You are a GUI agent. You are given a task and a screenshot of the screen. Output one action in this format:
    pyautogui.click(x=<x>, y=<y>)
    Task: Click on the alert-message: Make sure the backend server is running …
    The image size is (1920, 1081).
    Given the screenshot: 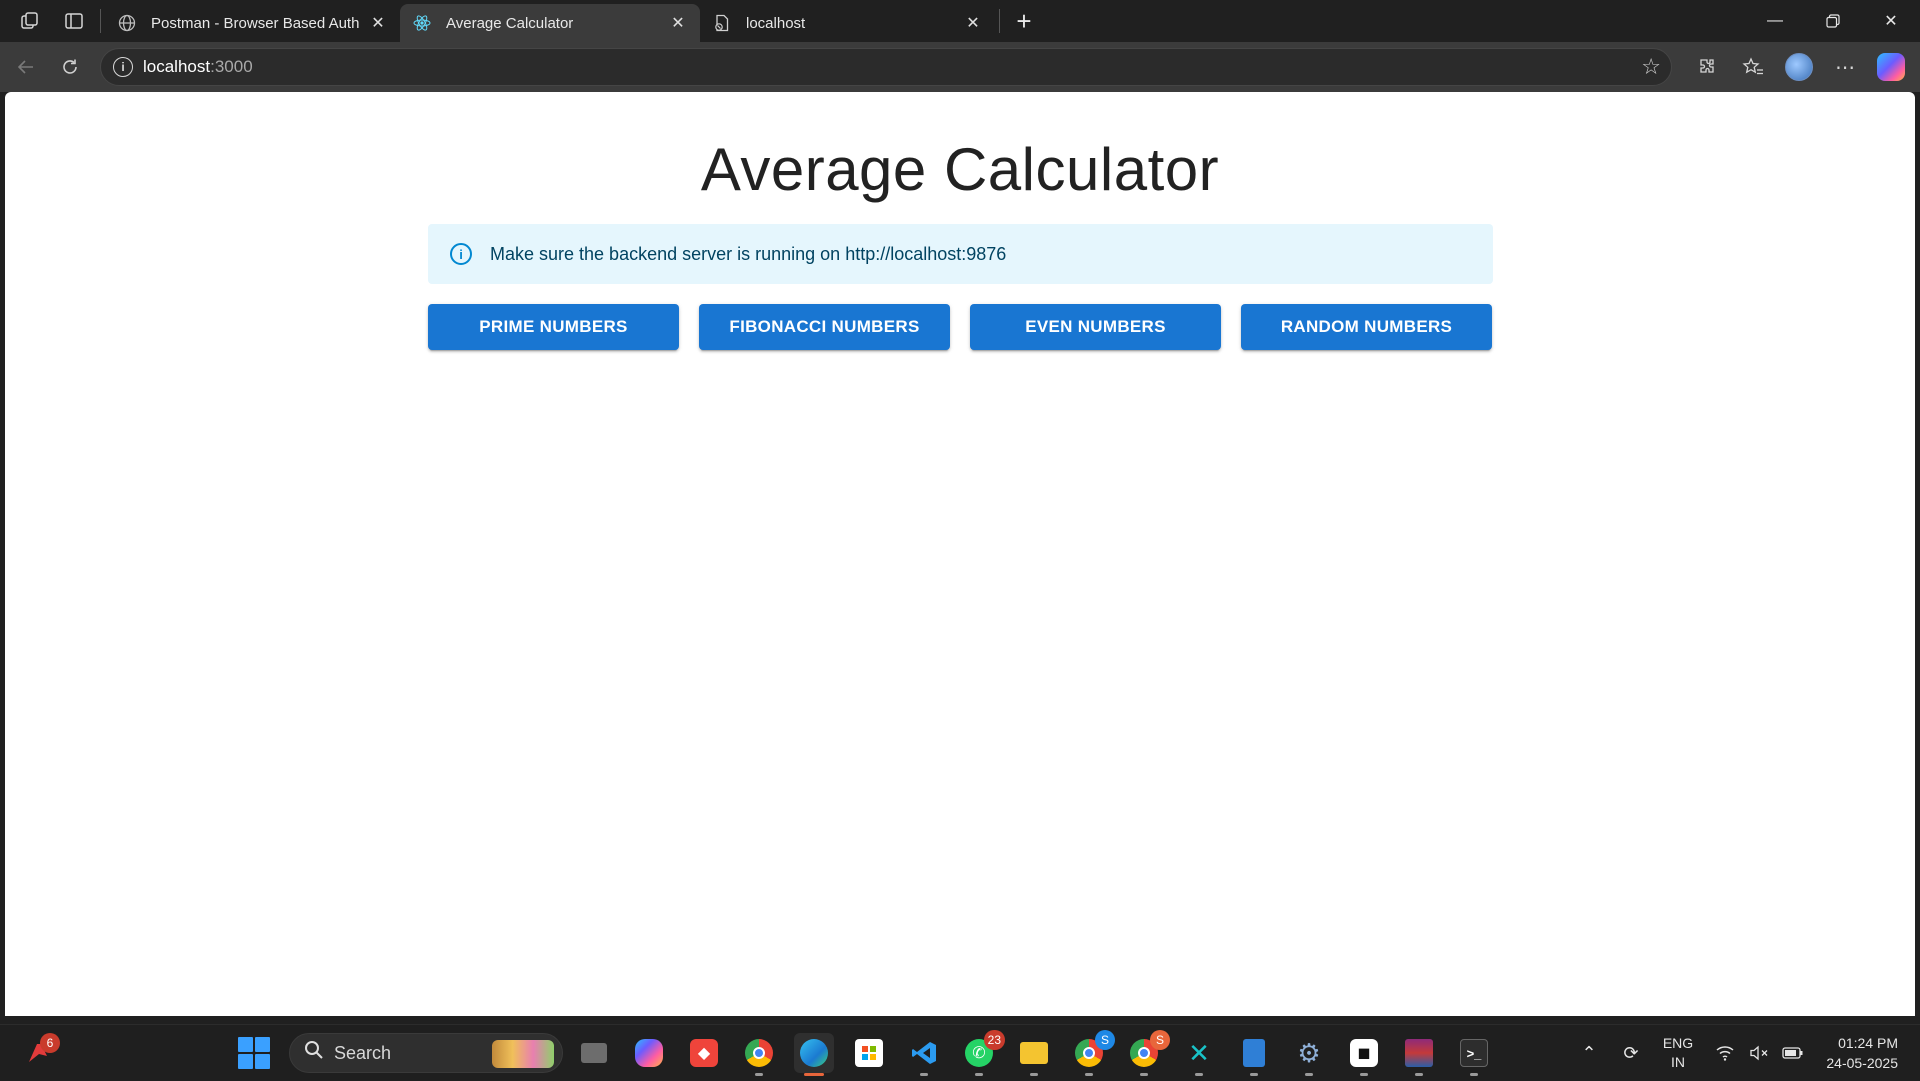 What is the action you would take?
    pyautogui.click(x=748, y=253)
    